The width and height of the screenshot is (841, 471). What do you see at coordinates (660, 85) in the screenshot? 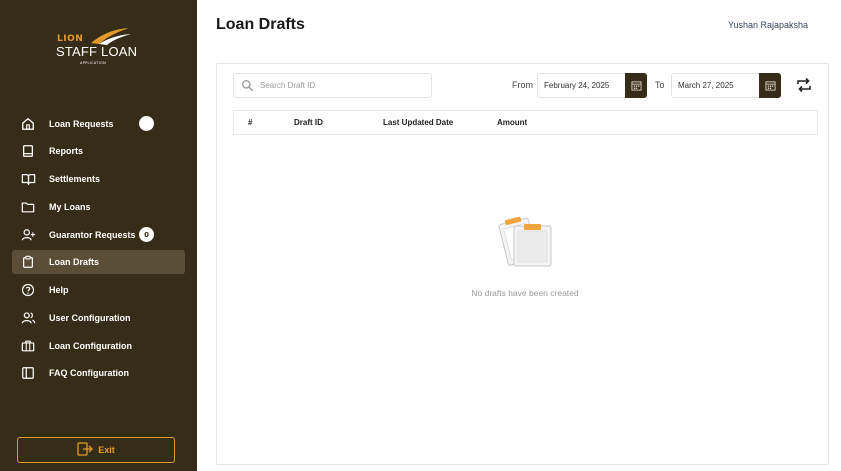
I see `to-label: To` at bounding box center [660, 85].